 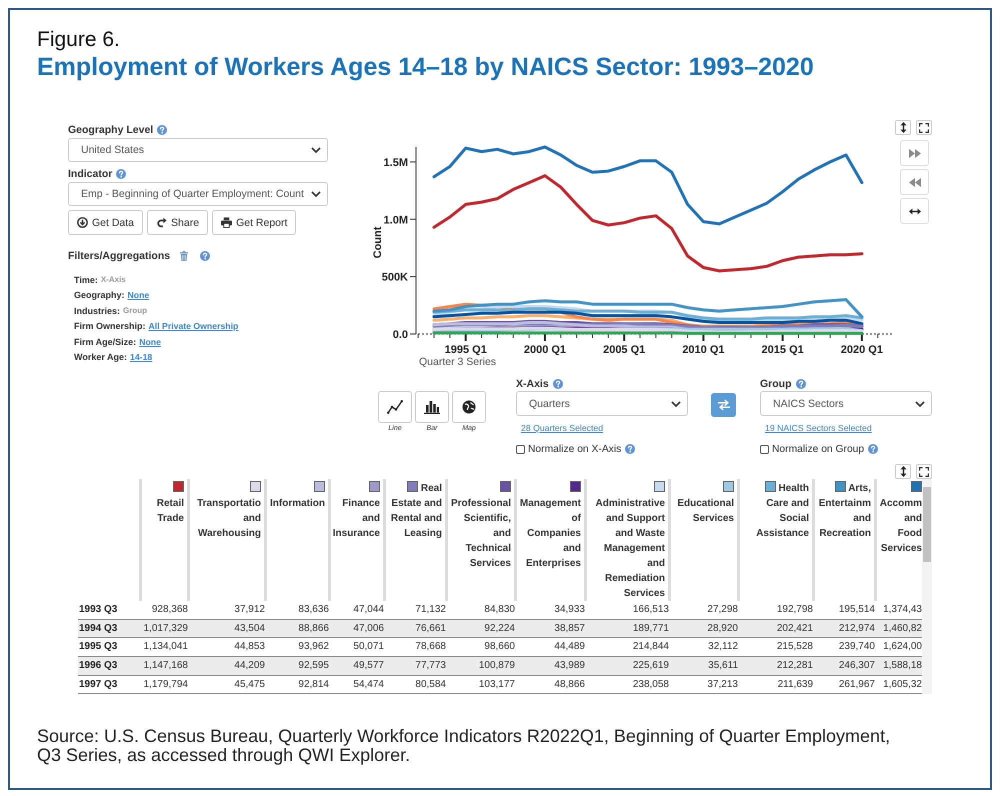 What do you see at coordinates (417, 629) in the screenshot?
I see `table-cell: 76,661` at bounding box center [417, 629].